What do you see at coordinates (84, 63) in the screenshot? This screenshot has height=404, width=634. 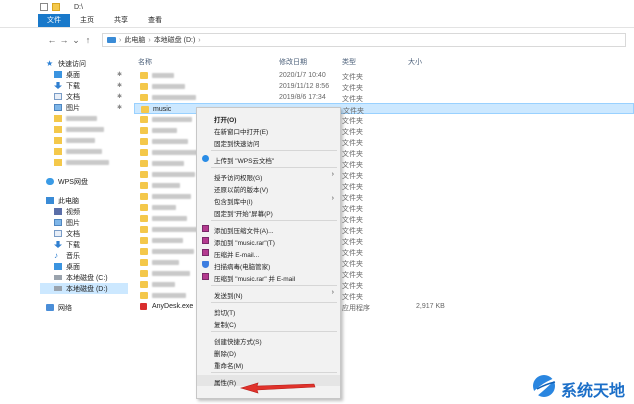 I see `nav-item: ★ 快速访问` at bounding box center [84, 63].